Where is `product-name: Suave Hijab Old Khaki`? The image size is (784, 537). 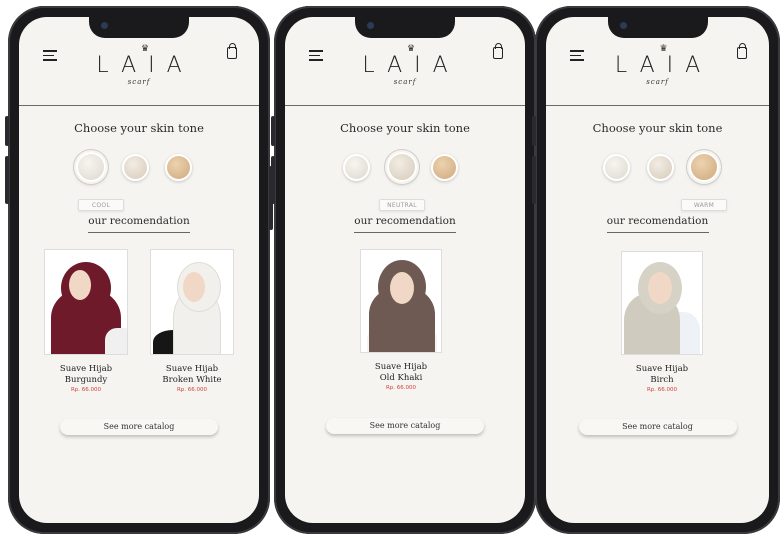
product-name: Suave Hijab Old Khaki is located at coordinates (401, 372).